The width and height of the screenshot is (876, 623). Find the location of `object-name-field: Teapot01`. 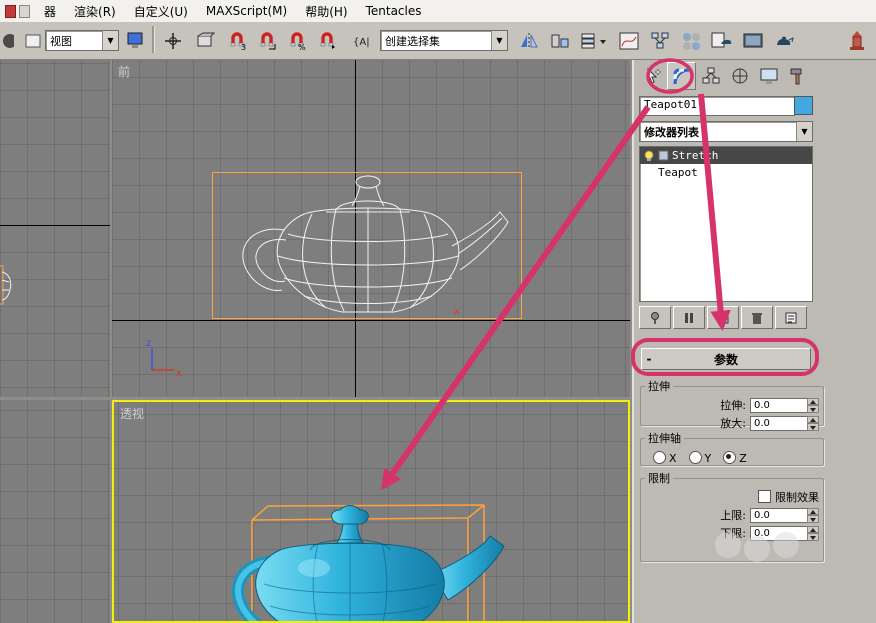

object-name-field: Teapot01 is located at coordinates (717, 106).